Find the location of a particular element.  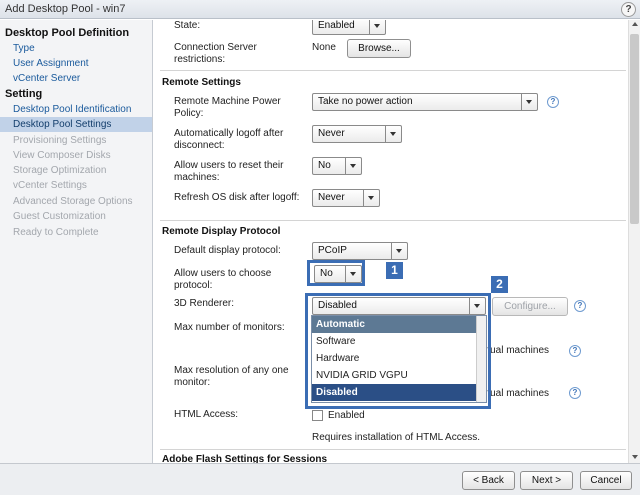

reset-machines-select: No is located at coordinates (337, 166).